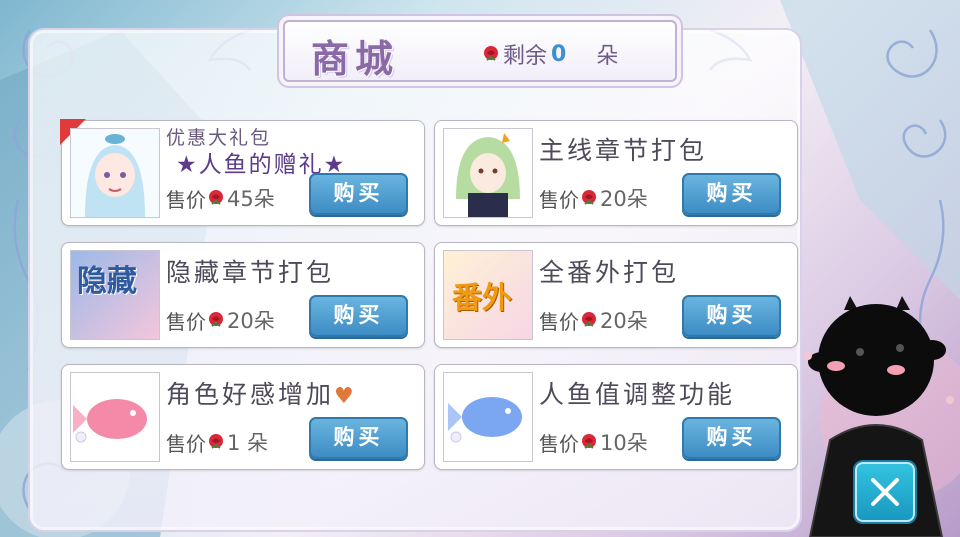  I want to click on item-title: 角色好感增加♥, so click(261, 393).